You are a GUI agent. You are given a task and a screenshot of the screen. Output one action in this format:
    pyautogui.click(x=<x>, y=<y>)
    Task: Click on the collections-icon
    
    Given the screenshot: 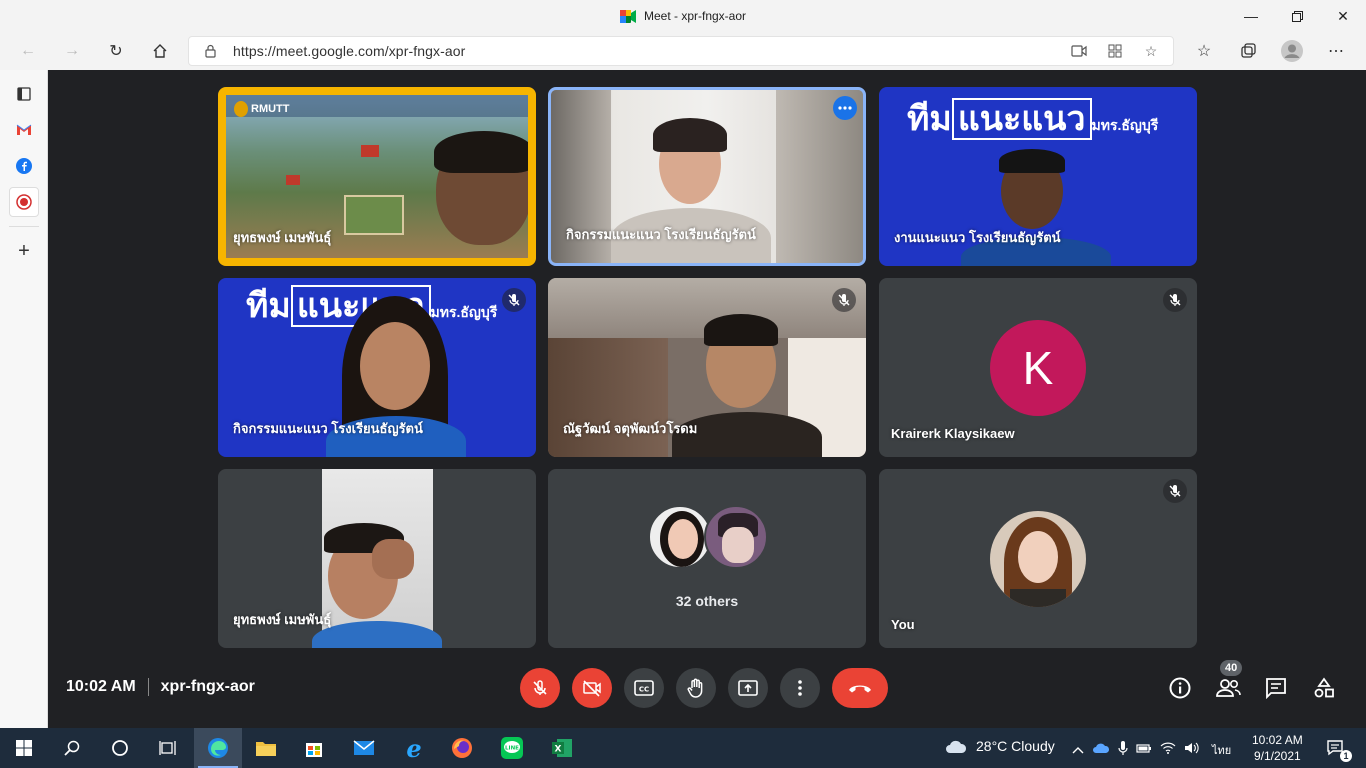 What is the action you would take?
    pyautogui.click(x=1248, y=51)
    